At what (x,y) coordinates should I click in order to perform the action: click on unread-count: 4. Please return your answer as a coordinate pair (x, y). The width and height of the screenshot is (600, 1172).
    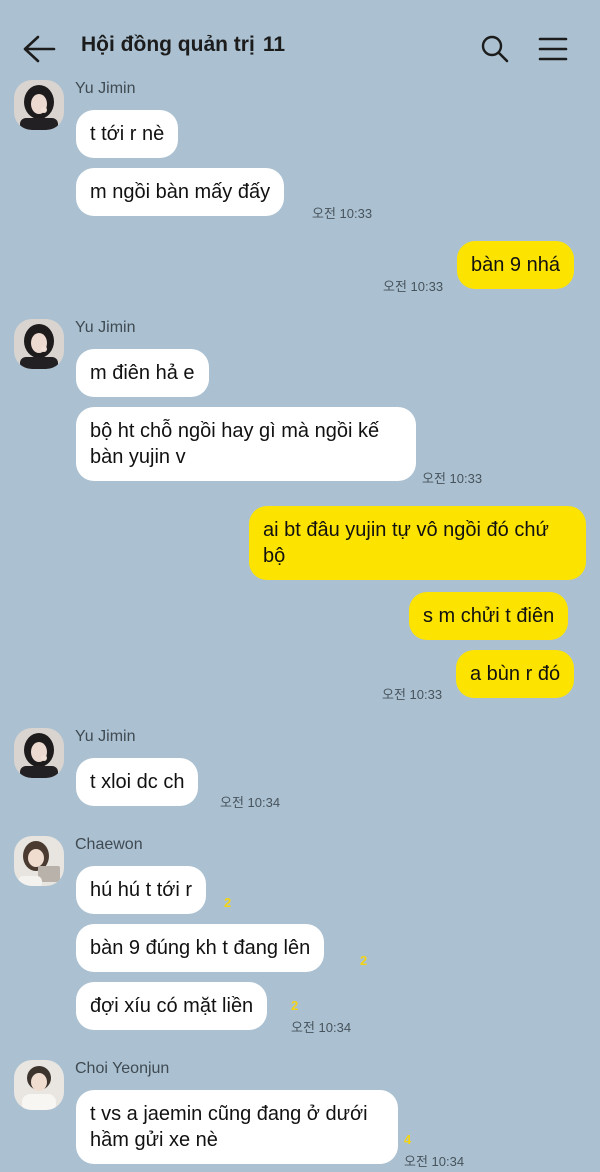
    Looking at the image, I should click on (408, 1139).